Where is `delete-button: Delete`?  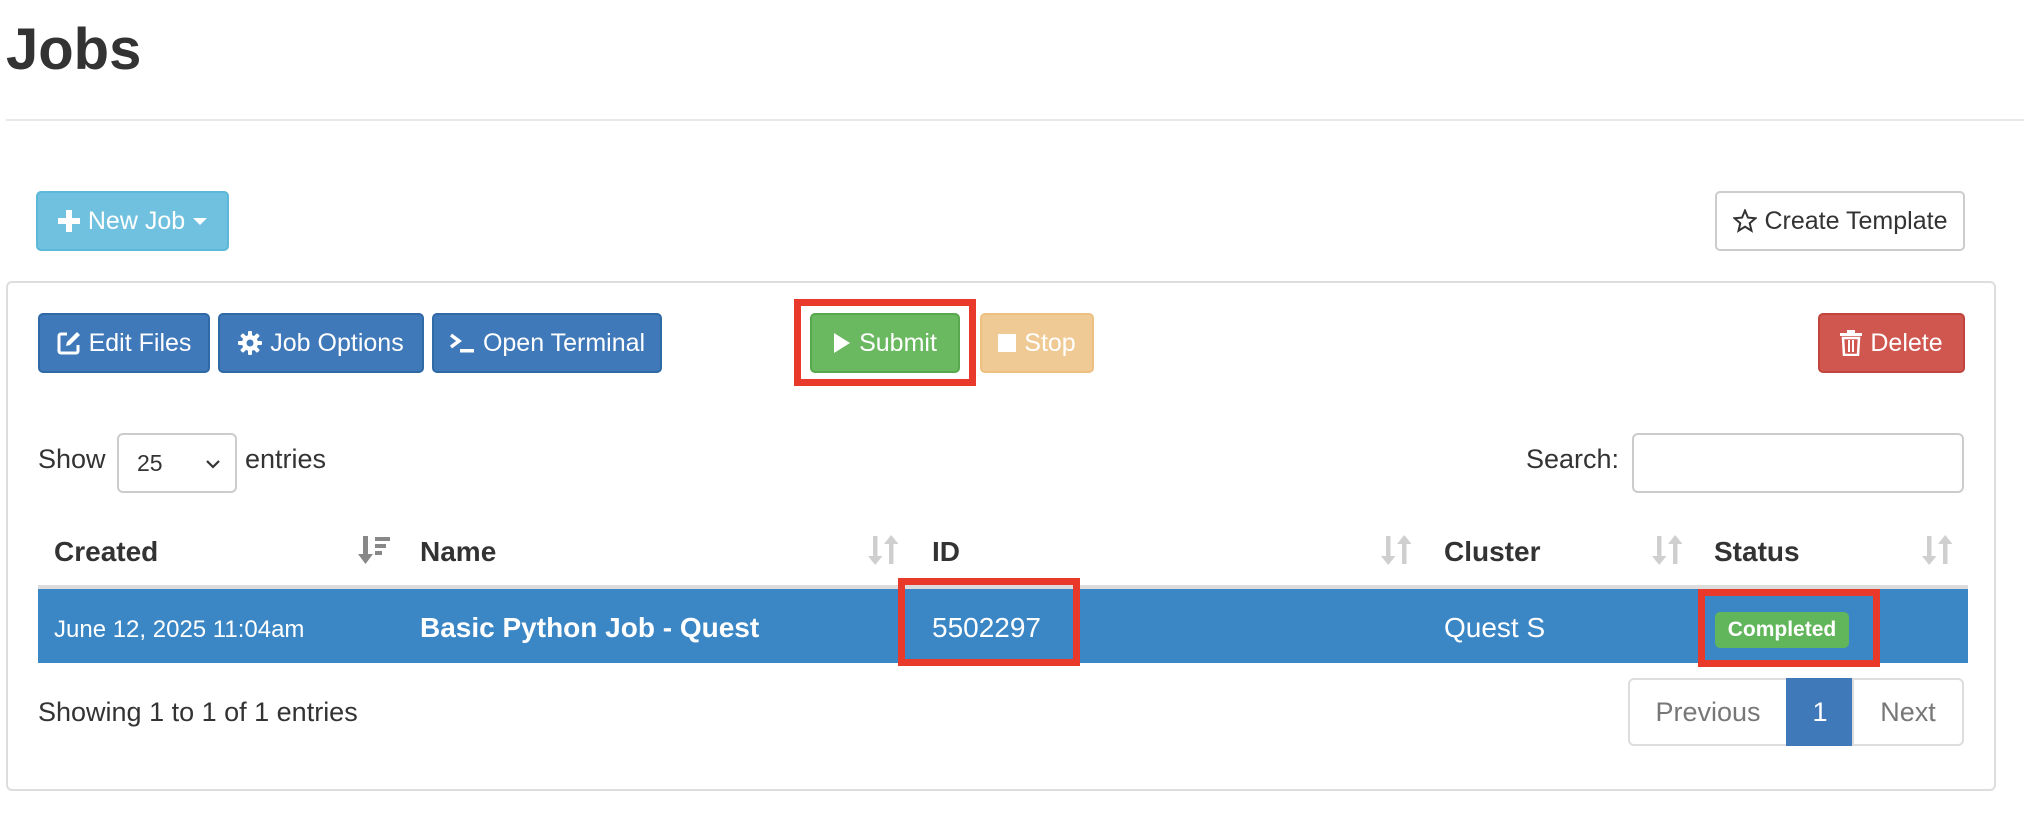 delete-button: Delete is located at coordinates (1891, 343).